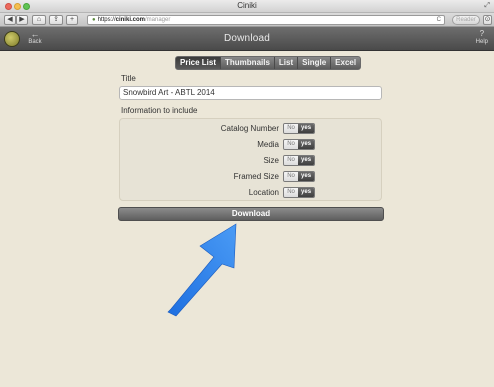 The width and height of the screenshot is (494, 387). I want to click on format-tab-excel: Excel, so click(346, 63).